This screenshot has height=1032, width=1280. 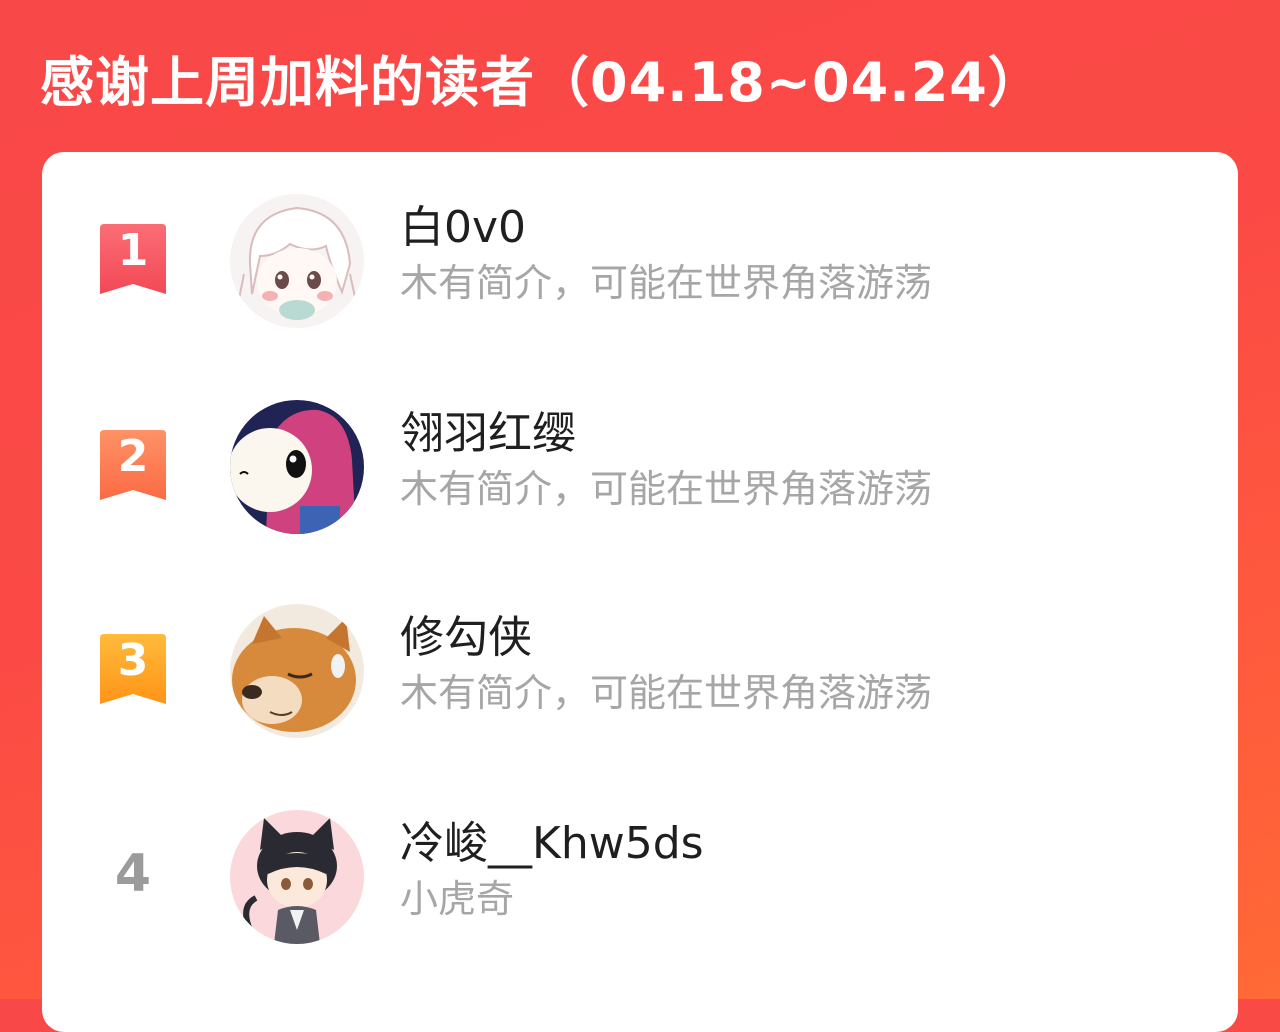 I want to click on rank-badge-2: 2, so click(x=133, y=466).